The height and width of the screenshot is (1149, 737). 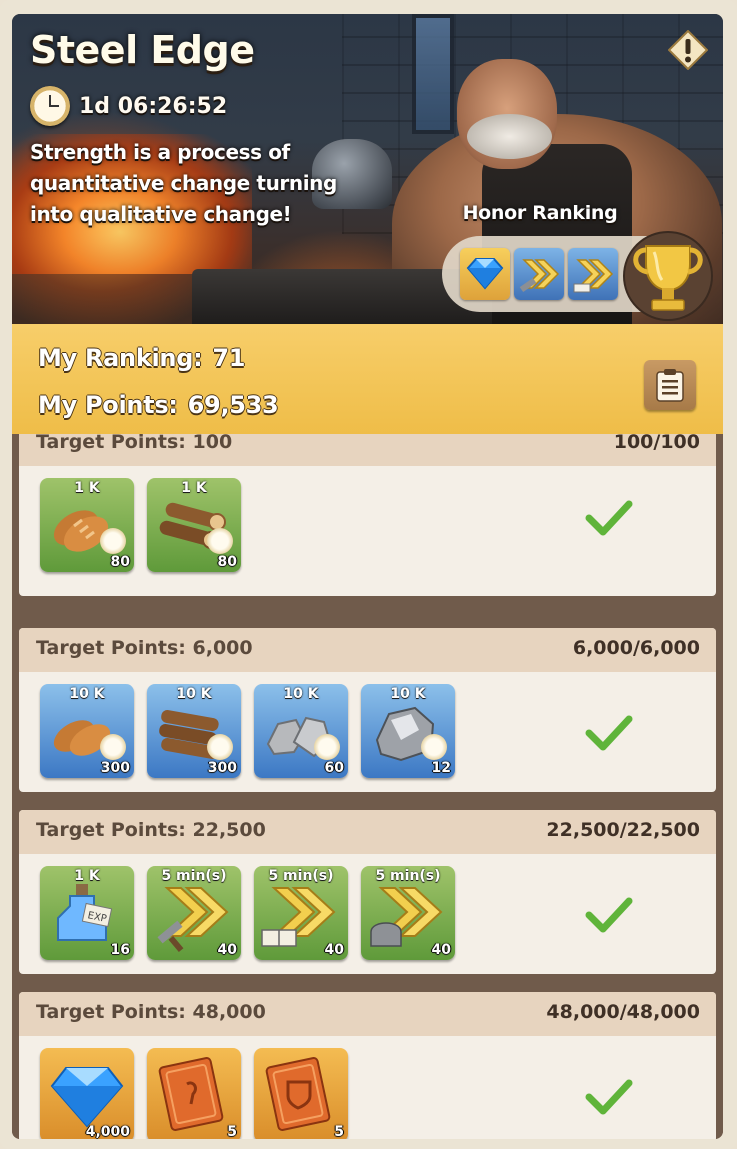 I want to click on my-ranking-label: My Ranking:, so click(x=120, y=358).